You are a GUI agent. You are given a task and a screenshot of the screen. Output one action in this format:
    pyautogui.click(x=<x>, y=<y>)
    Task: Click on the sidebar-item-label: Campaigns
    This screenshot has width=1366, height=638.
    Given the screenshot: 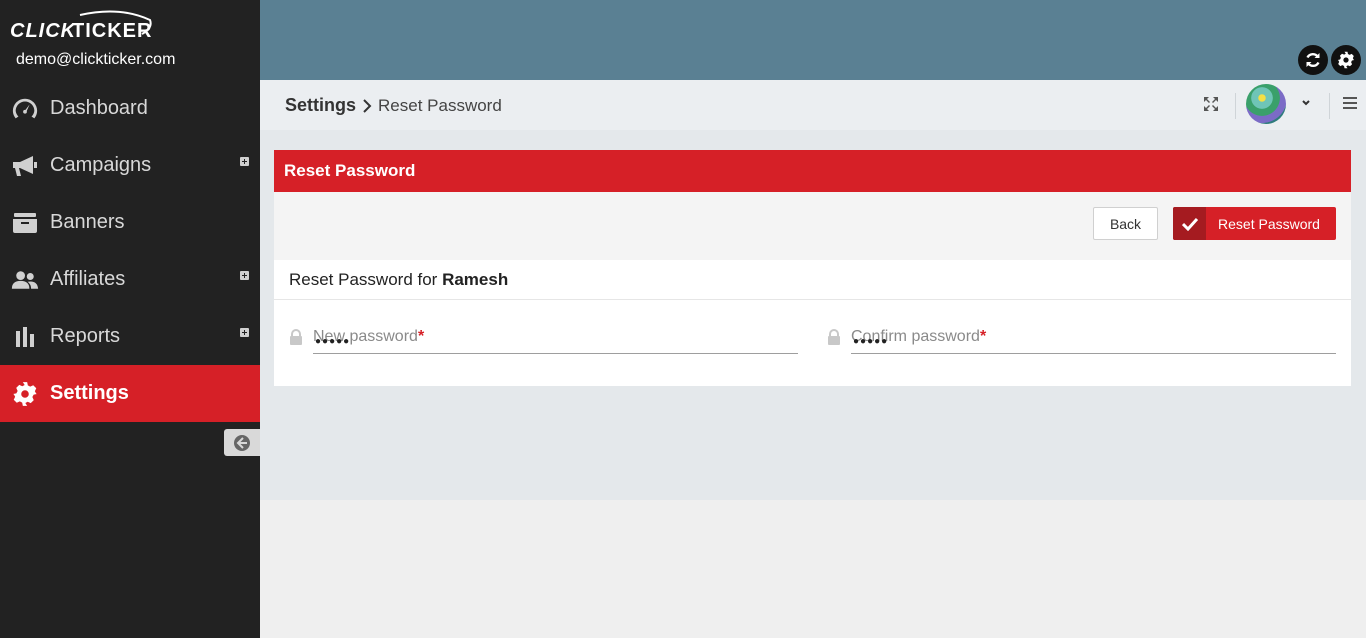 What is the action you would take?
    pyautogui.click(x=101, y=165)
    